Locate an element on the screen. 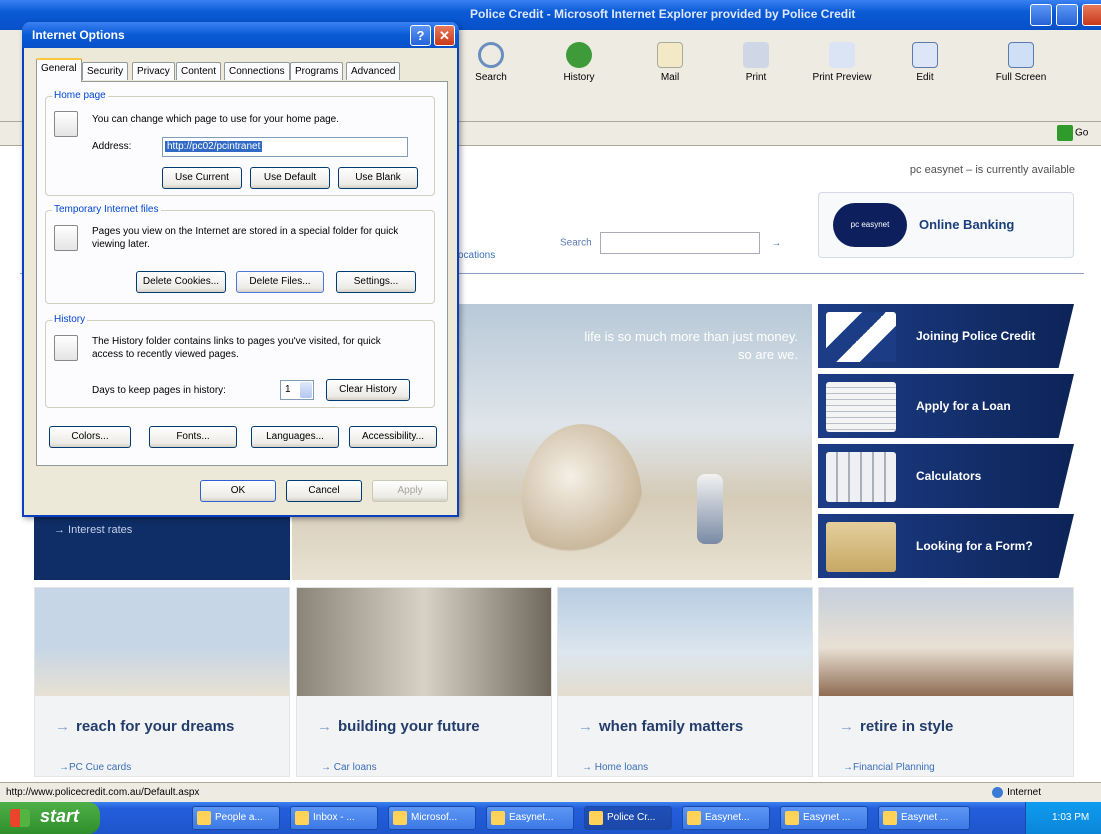  ok-button: OK is located at coordinates (238, 491).